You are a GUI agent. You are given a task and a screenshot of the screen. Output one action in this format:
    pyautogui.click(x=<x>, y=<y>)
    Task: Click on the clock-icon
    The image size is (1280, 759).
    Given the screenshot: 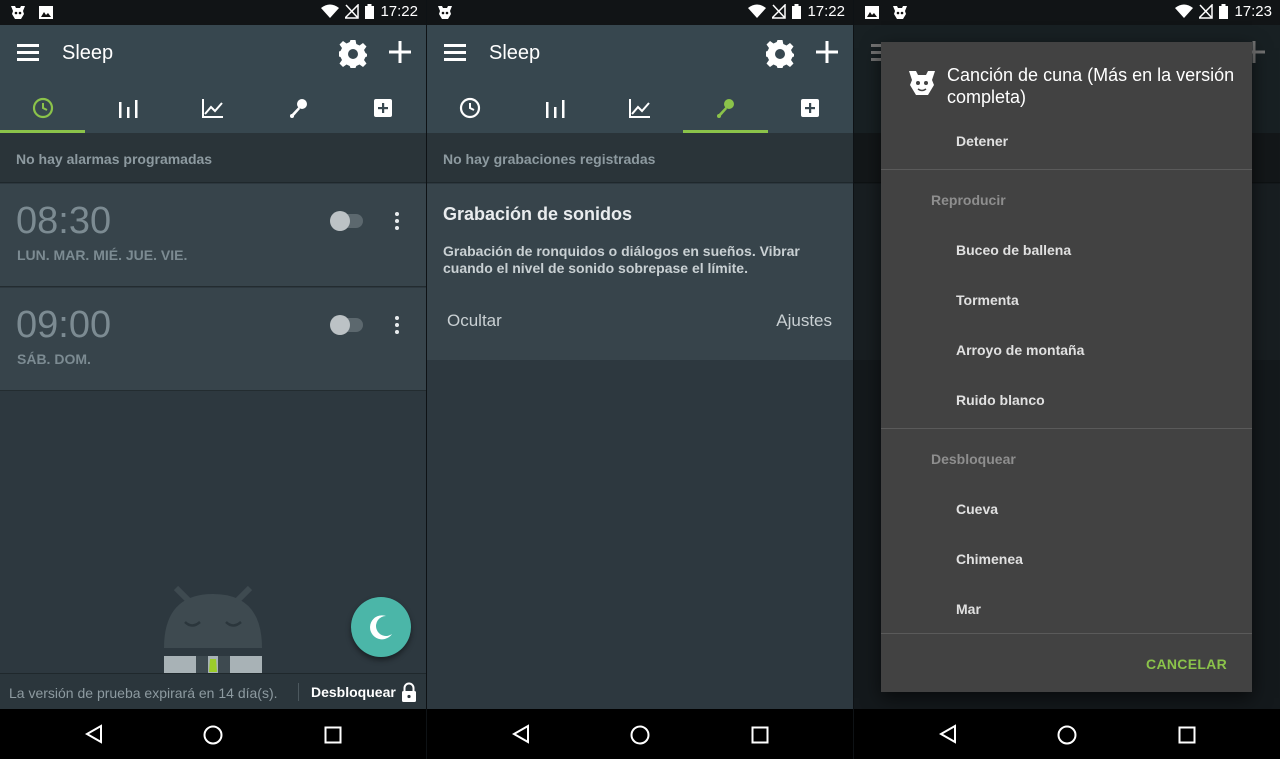 What is the action you would take?
    pyautogui.click(x=469, y=108)
    